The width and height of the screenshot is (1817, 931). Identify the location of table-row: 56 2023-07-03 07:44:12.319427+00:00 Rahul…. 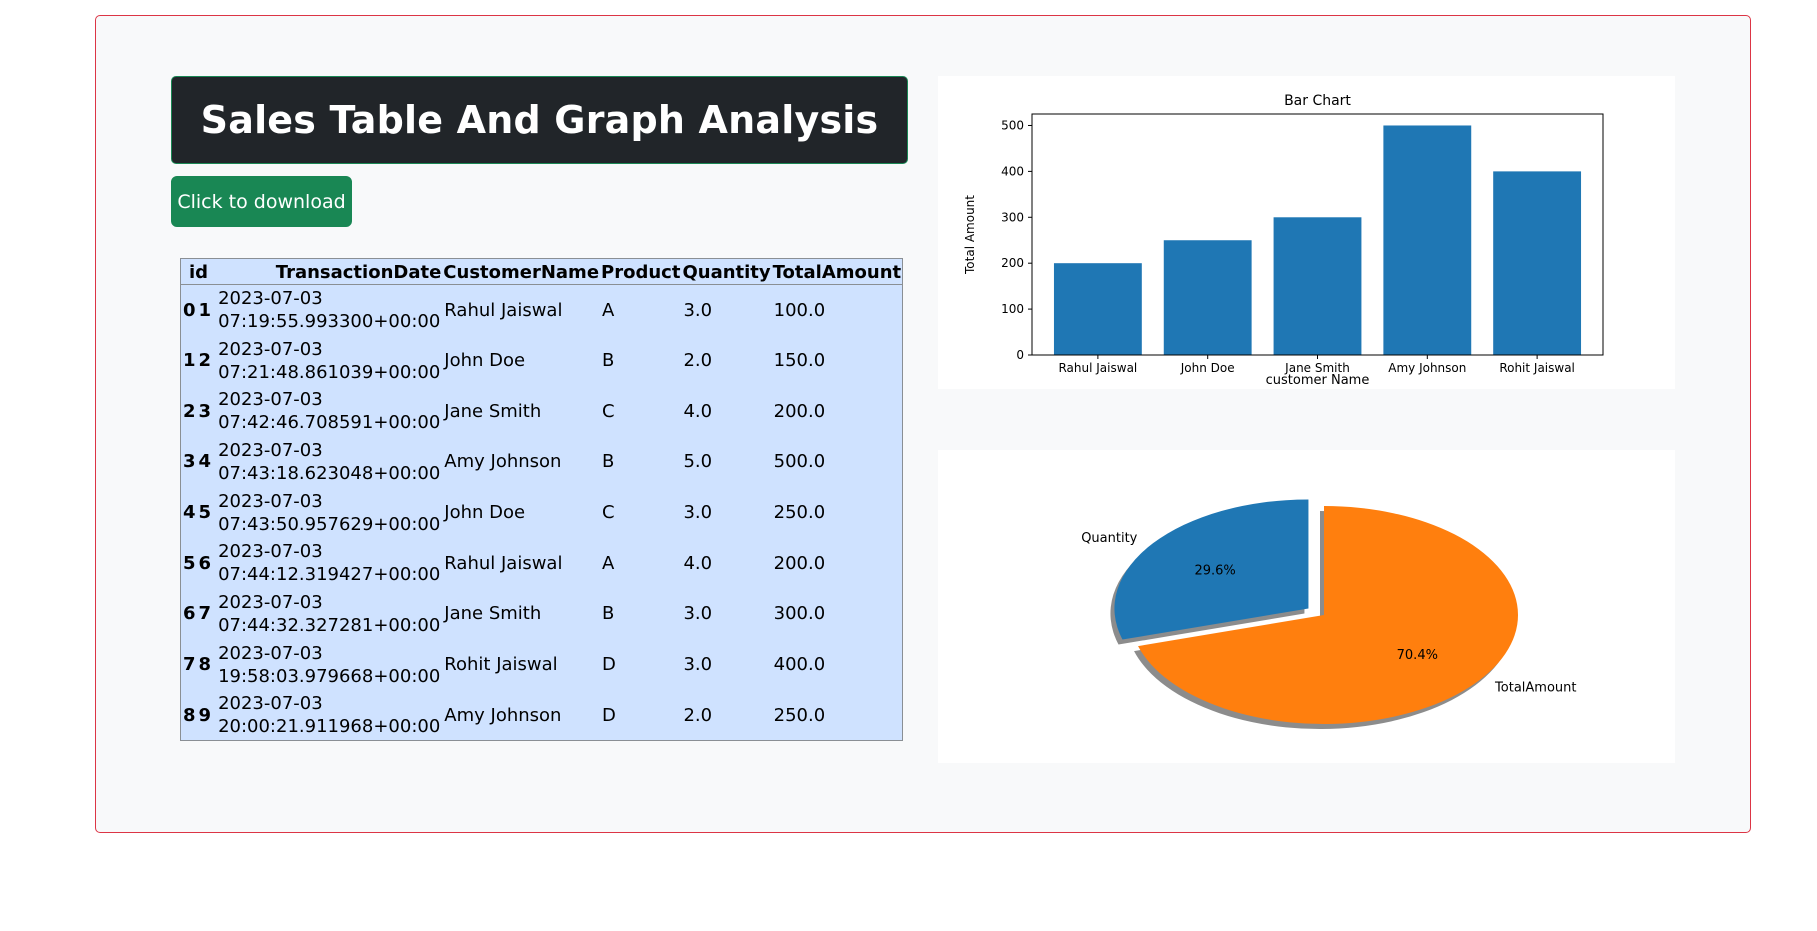
(542, 563).